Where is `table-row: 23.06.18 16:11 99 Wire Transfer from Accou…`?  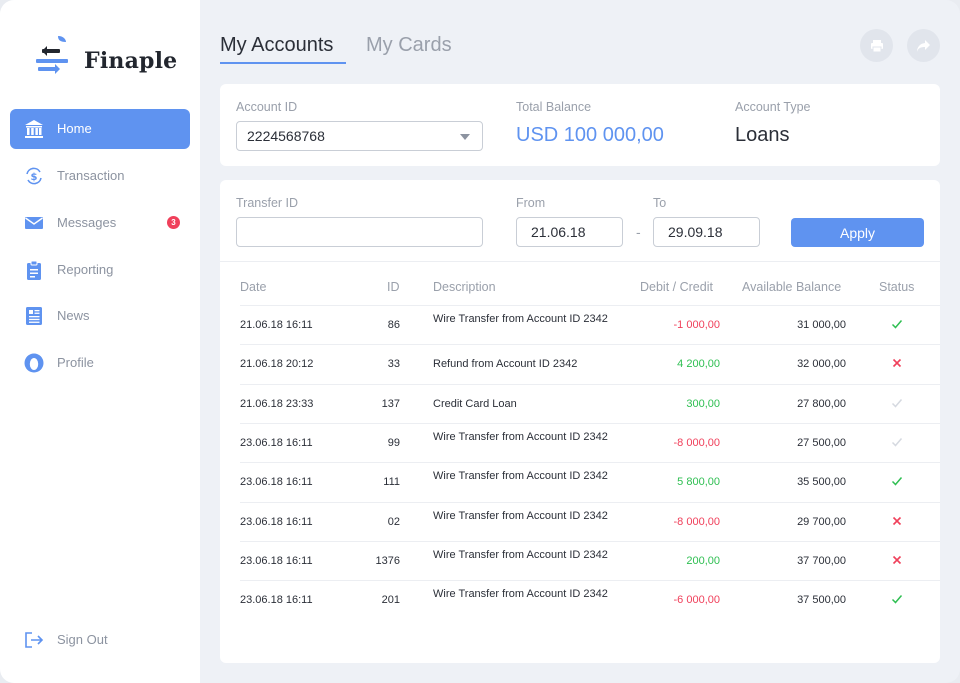 table-row: 23.06.18 16:11 99 Wire Transfer from Accou… is located at coordinates (590, 442).